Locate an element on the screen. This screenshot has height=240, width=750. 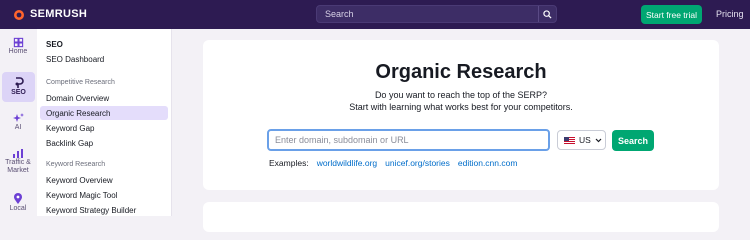
menu-item-keyword-gap: Keyword Gap is located at coordinates (70, 128).